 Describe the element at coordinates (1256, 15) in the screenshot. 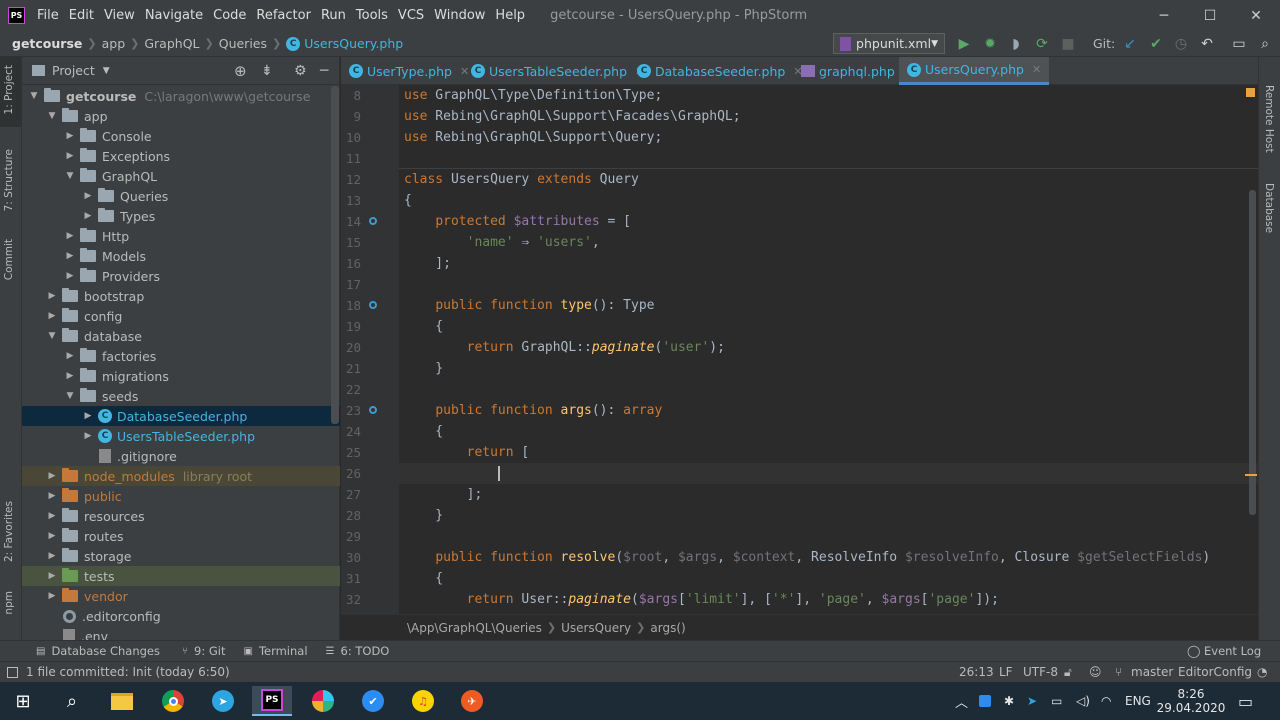

I see `close-window-button: ✕` at that location.